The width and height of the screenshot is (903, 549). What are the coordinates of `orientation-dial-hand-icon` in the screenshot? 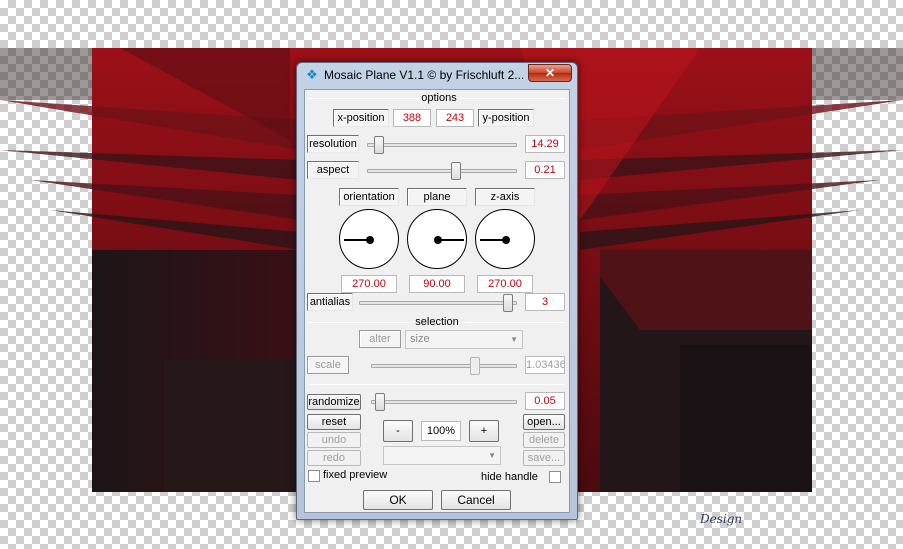 It's located at (359, 240).